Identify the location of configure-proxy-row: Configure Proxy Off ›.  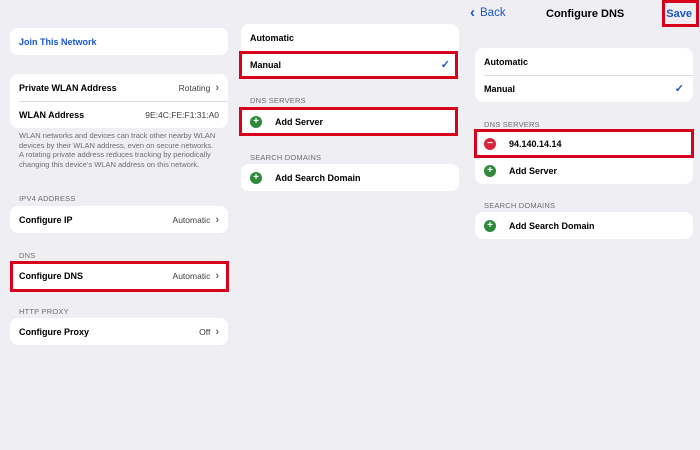
(119, 331).